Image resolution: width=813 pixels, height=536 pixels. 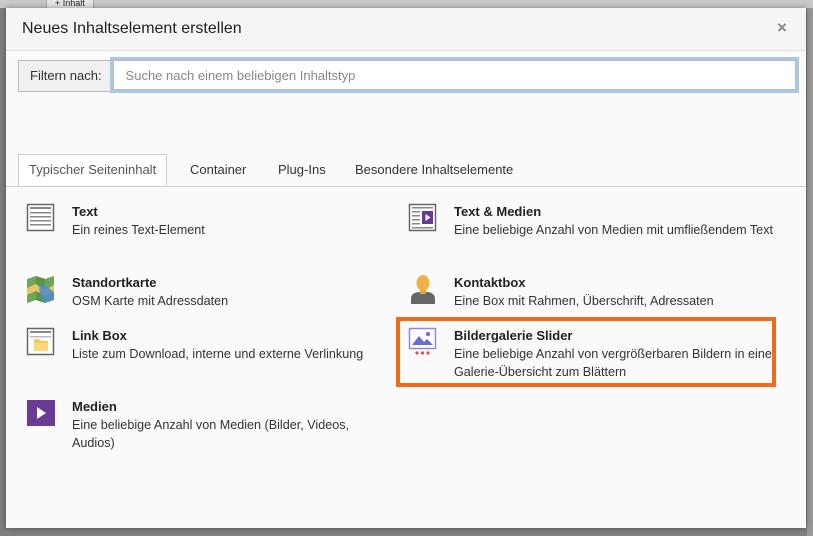 I want to click on background-toolbar, so click(x=406, y=4).